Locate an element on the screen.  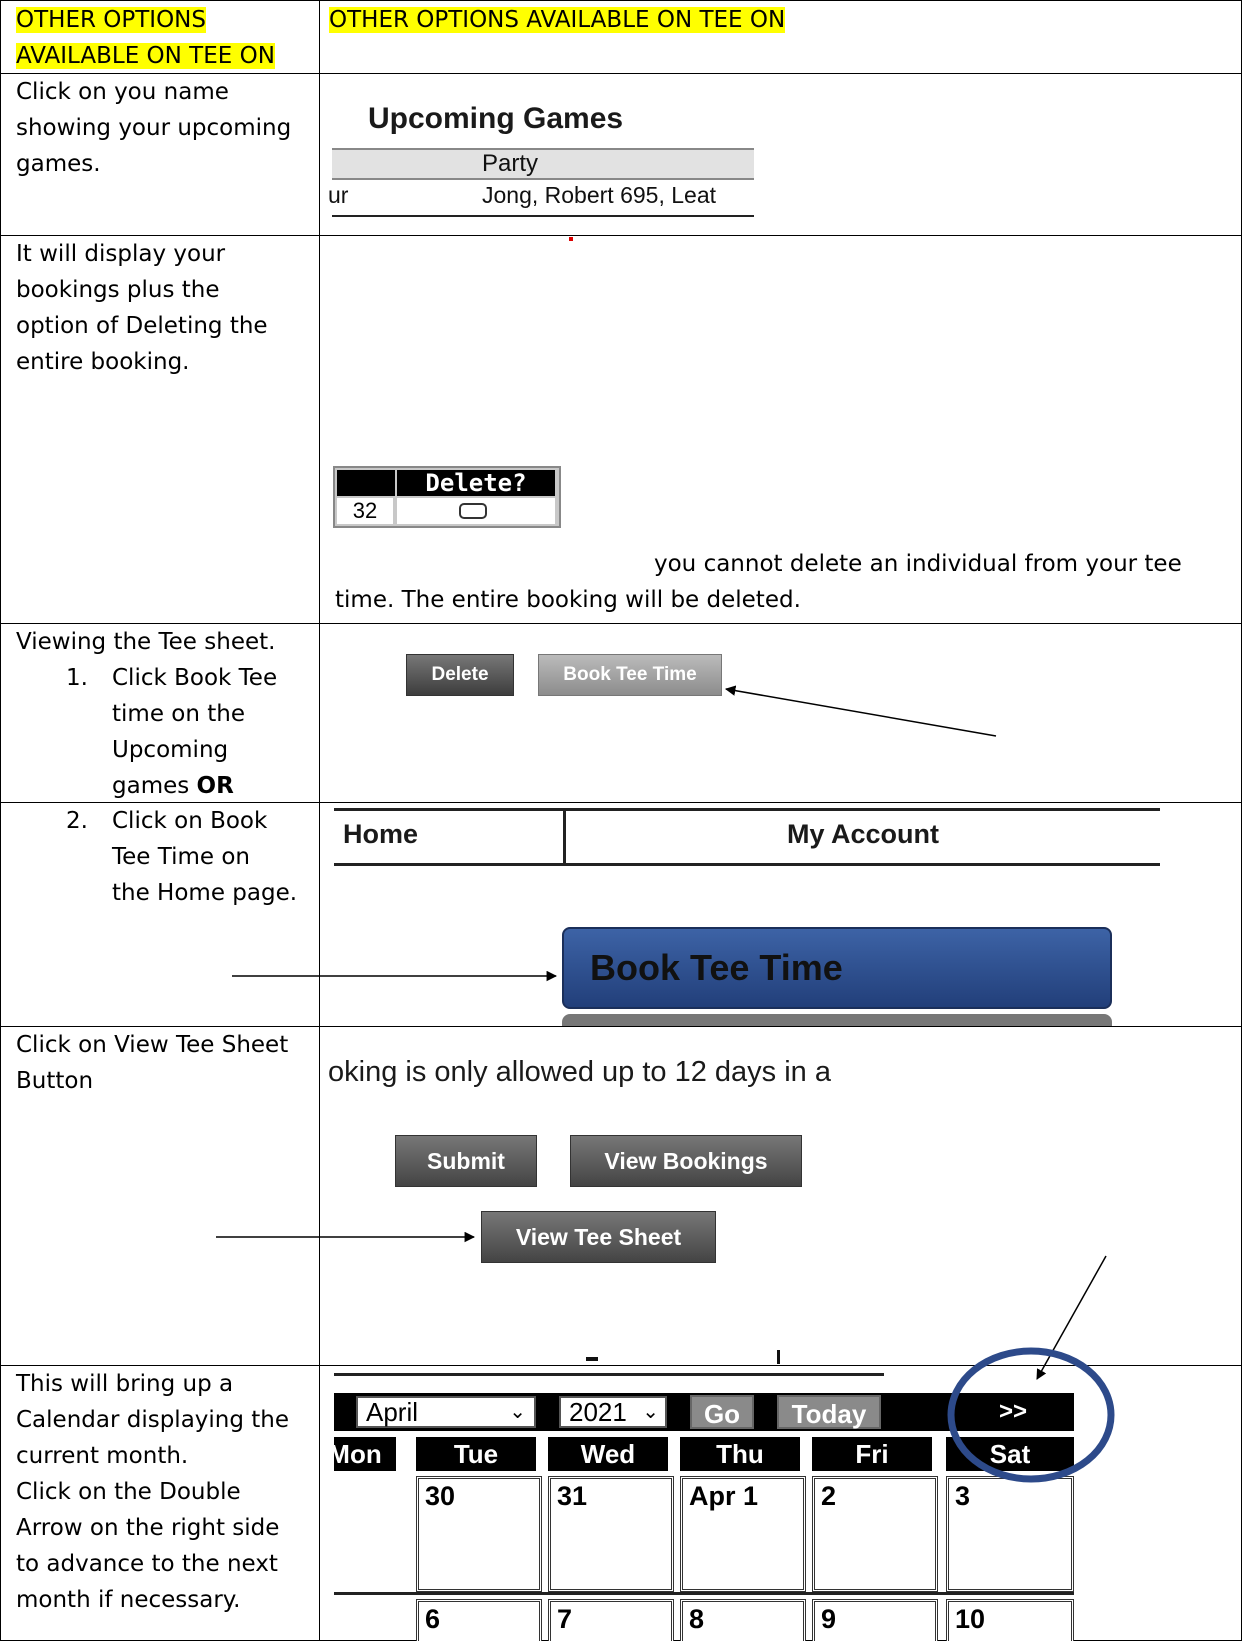
delete-column-header: Delete? is located at coordinates (476, 483).